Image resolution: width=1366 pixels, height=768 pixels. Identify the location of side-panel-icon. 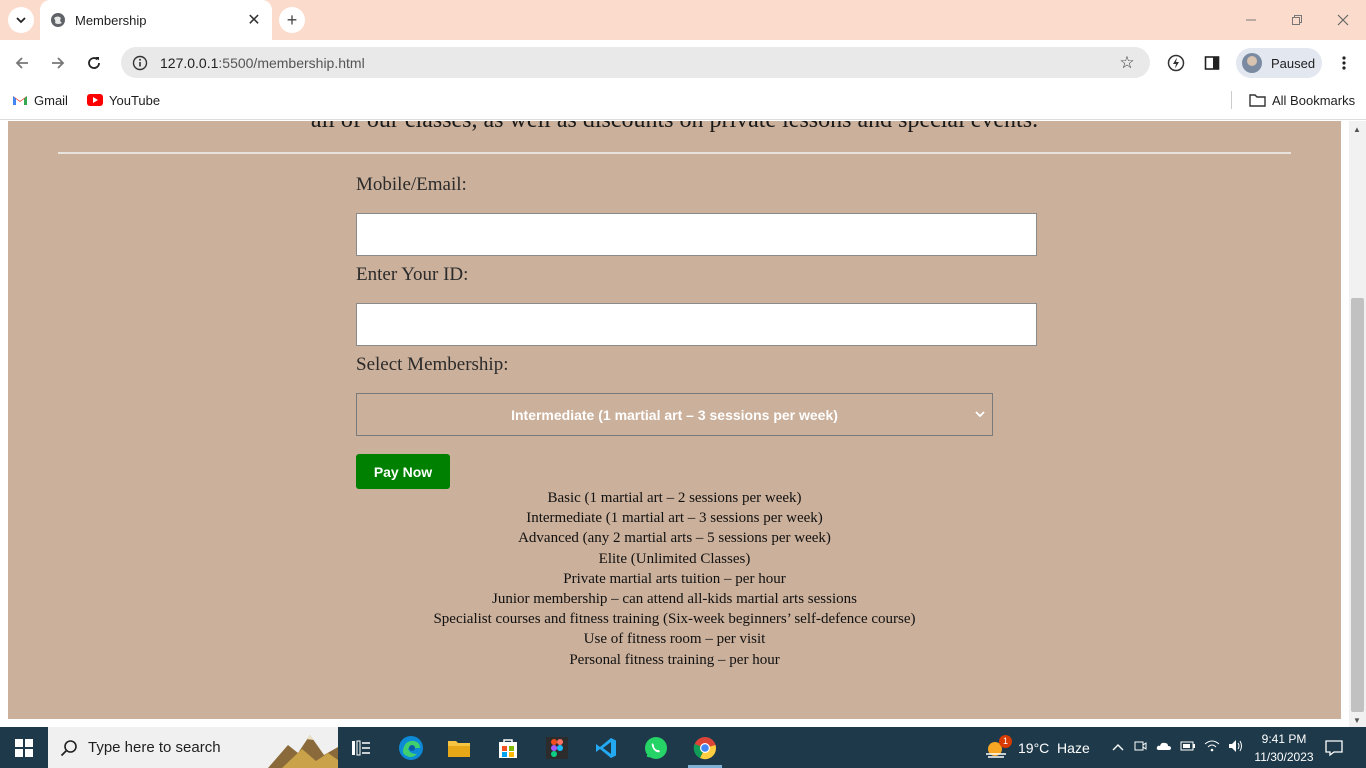
(1212, 63).